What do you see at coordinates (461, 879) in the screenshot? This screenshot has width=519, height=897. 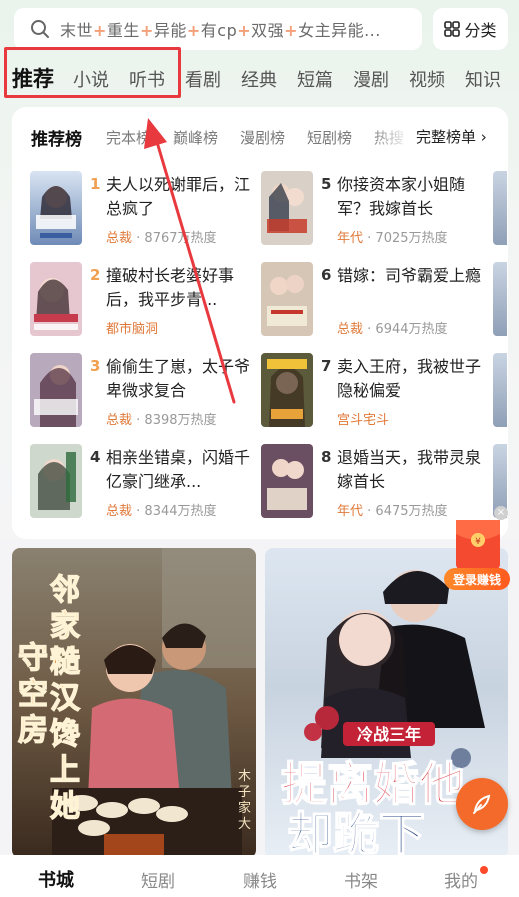 I see `bottom-tab-mine: 我的` at bounding box center [461, 879].